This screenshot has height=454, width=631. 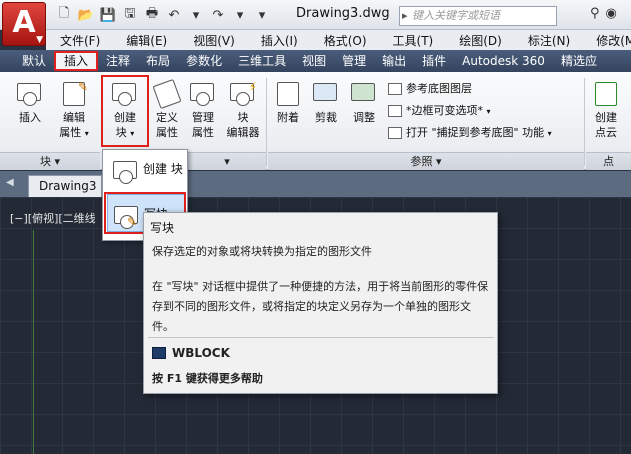 What do you see at coordinates (243, 110) in the screenshot?
I see `block-editor-button: ⚡ 块 编辑器` at bounding box center [243, 110].